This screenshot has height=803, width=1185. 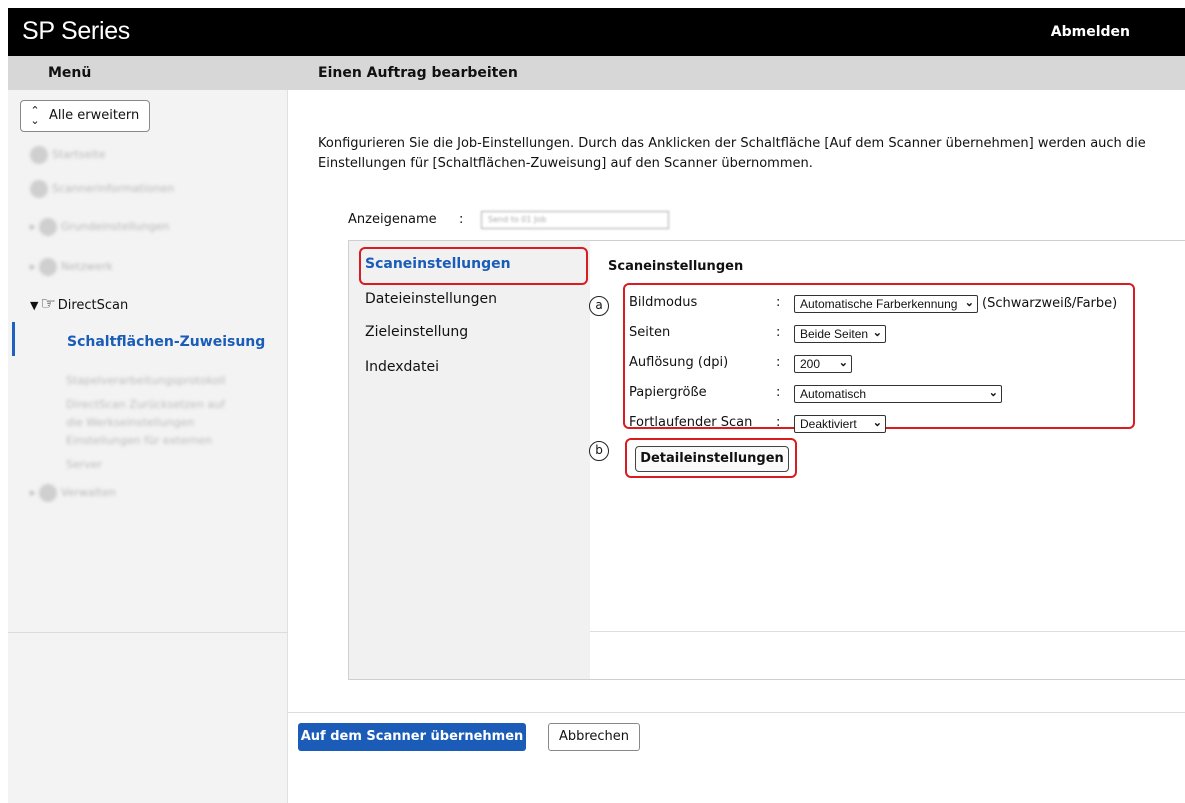 I want to click on resolution-label: Auflösung (dpi), so click(x=679, y=362).